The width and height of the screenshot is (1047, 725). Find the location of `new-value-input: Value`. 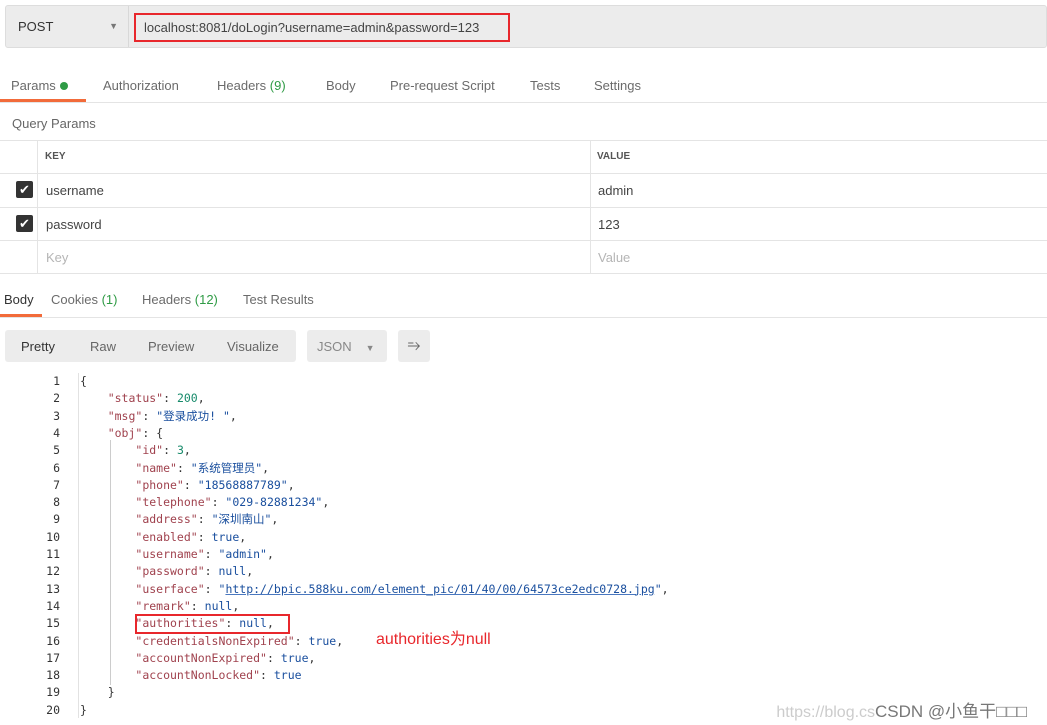

new-value-input: Value is located at coordinates (614, 257).